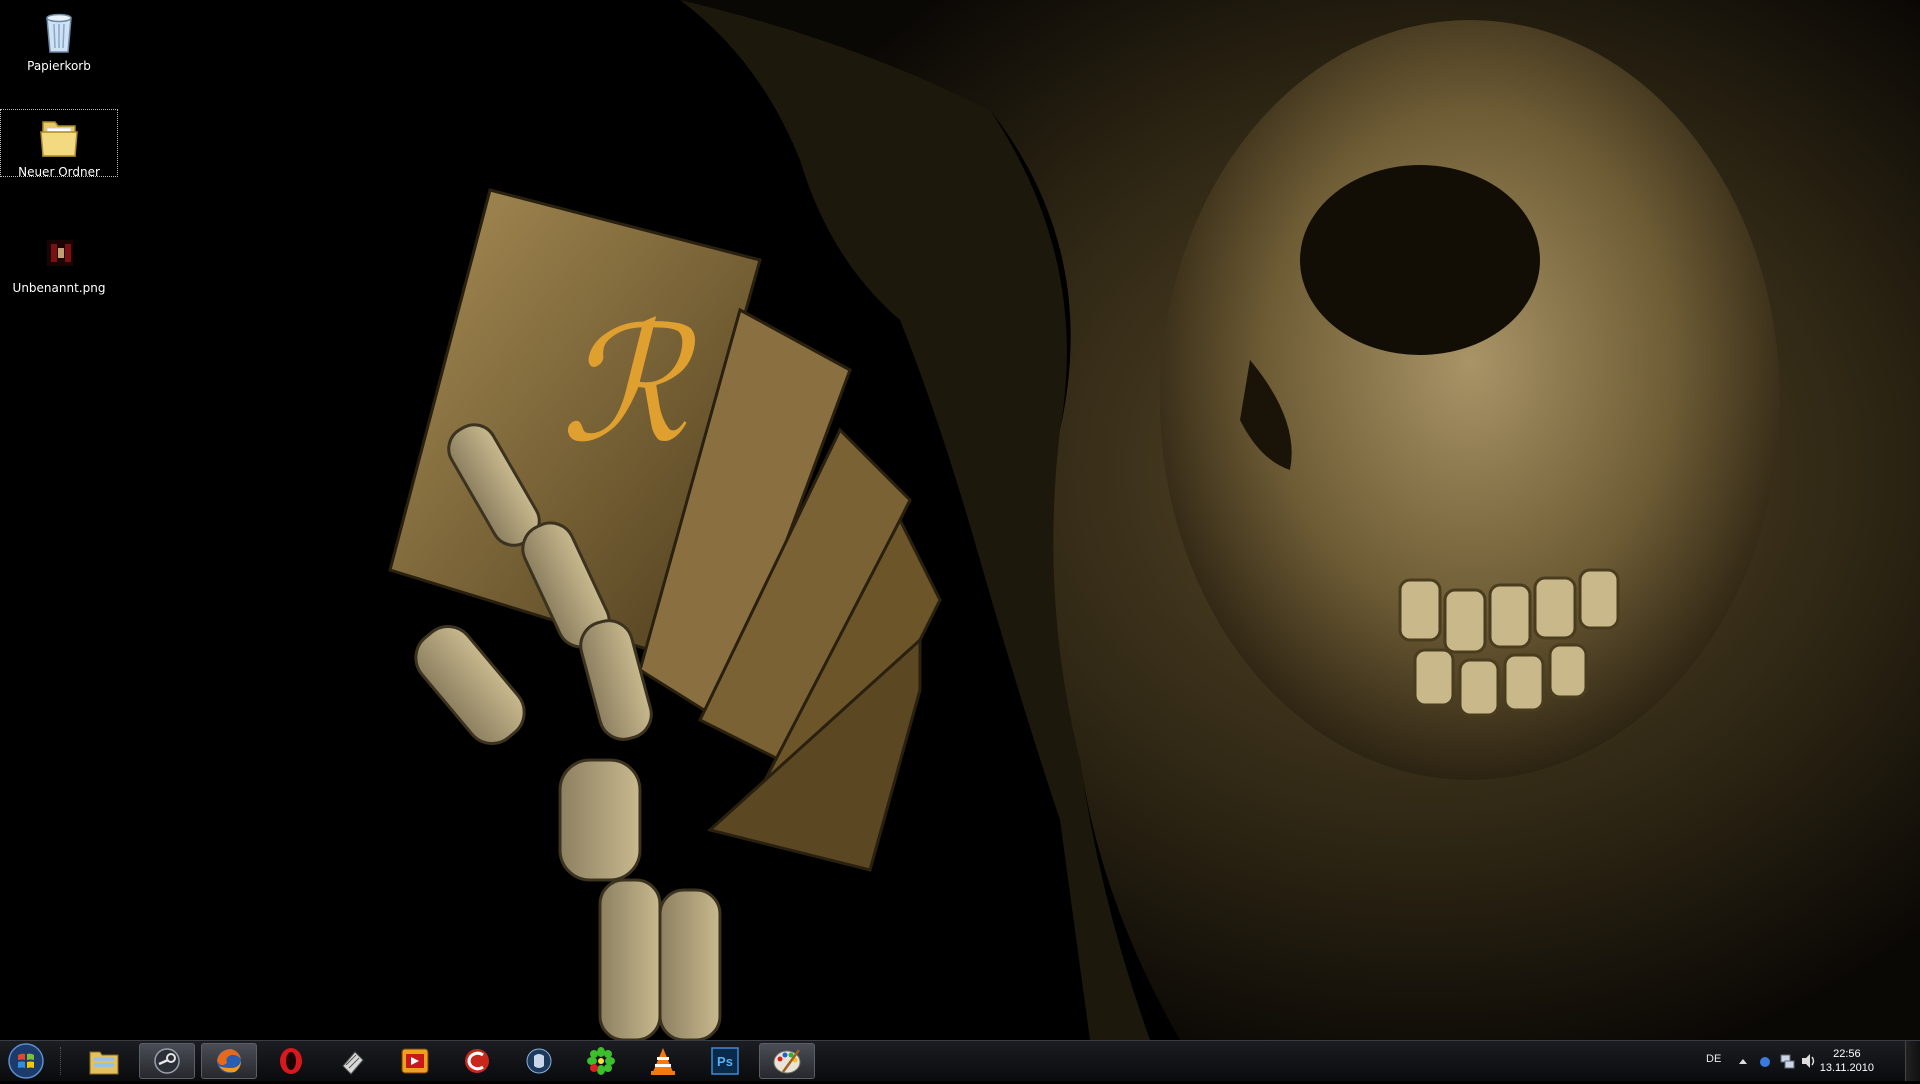  I want to click on tray-icon-network, so click(1787, 1061).